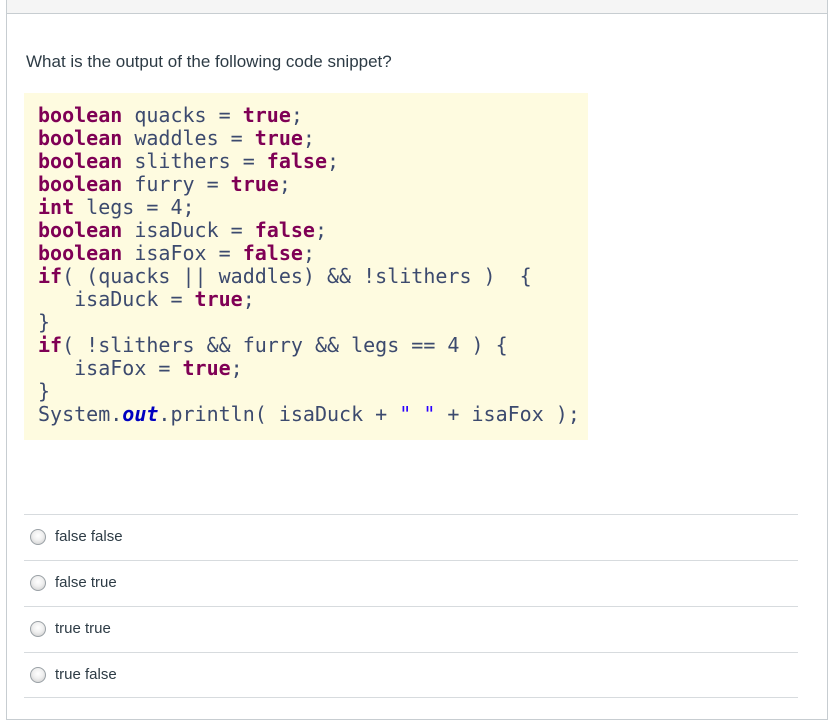  Describe the element at coordinates (140, 368) in the screenshot. I see `code-line: isaFox = true;` at that location.